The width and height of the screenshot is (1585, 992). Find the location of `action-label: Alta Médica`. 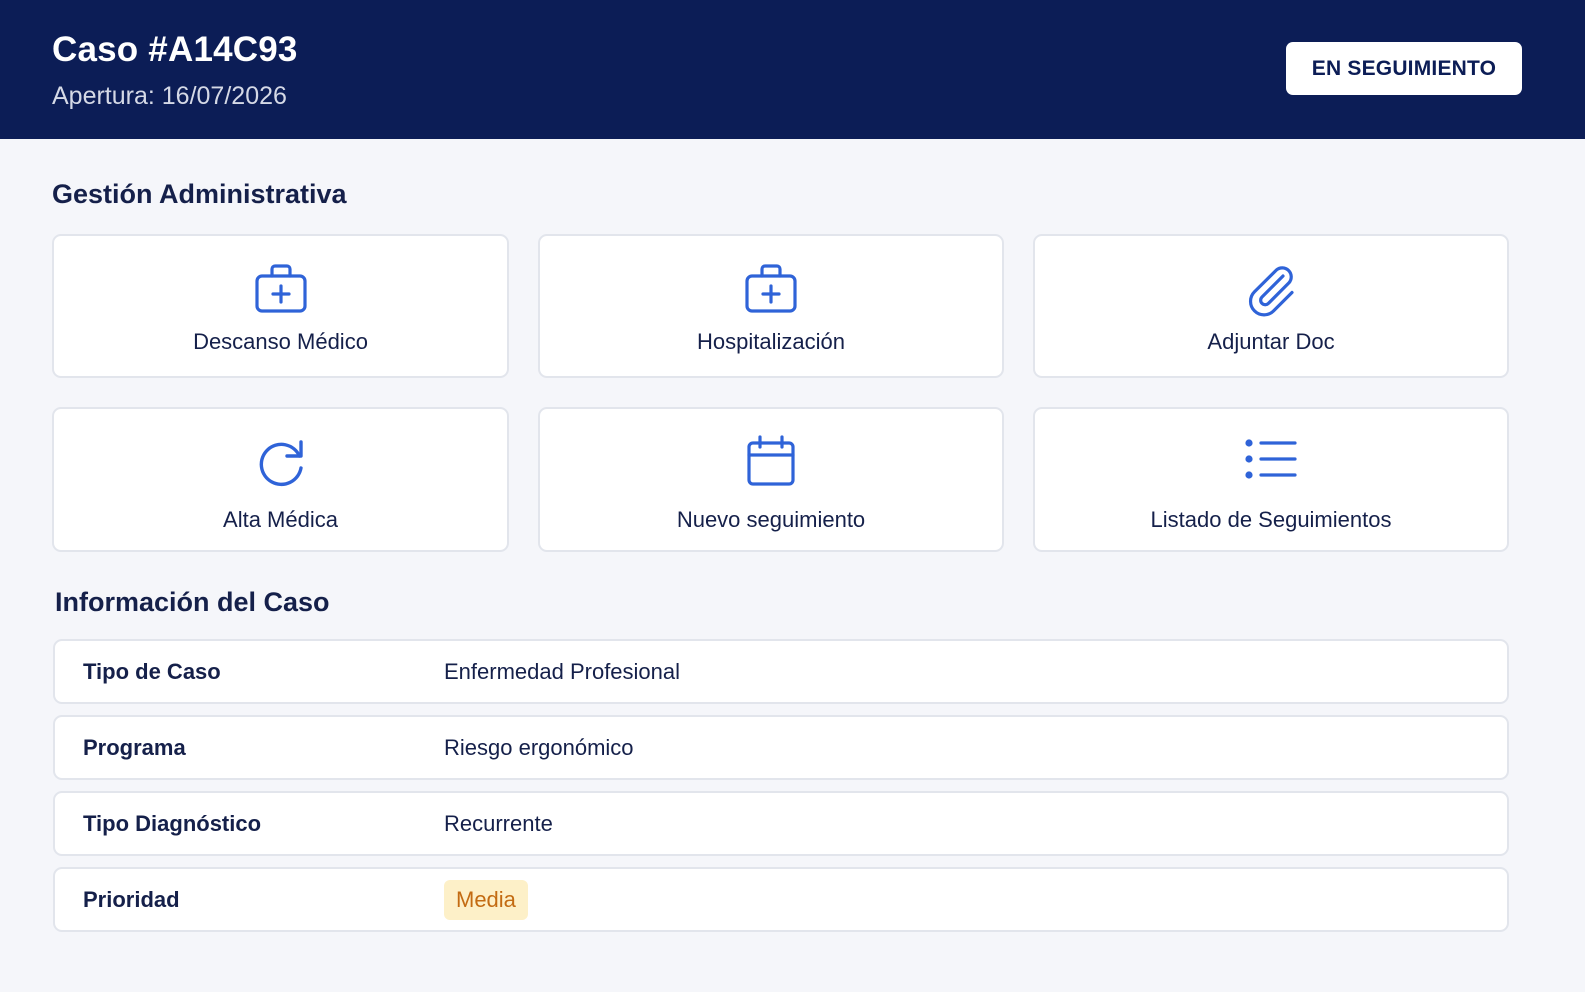

action-label: Alta Médica is located at coordinates (280, 519).